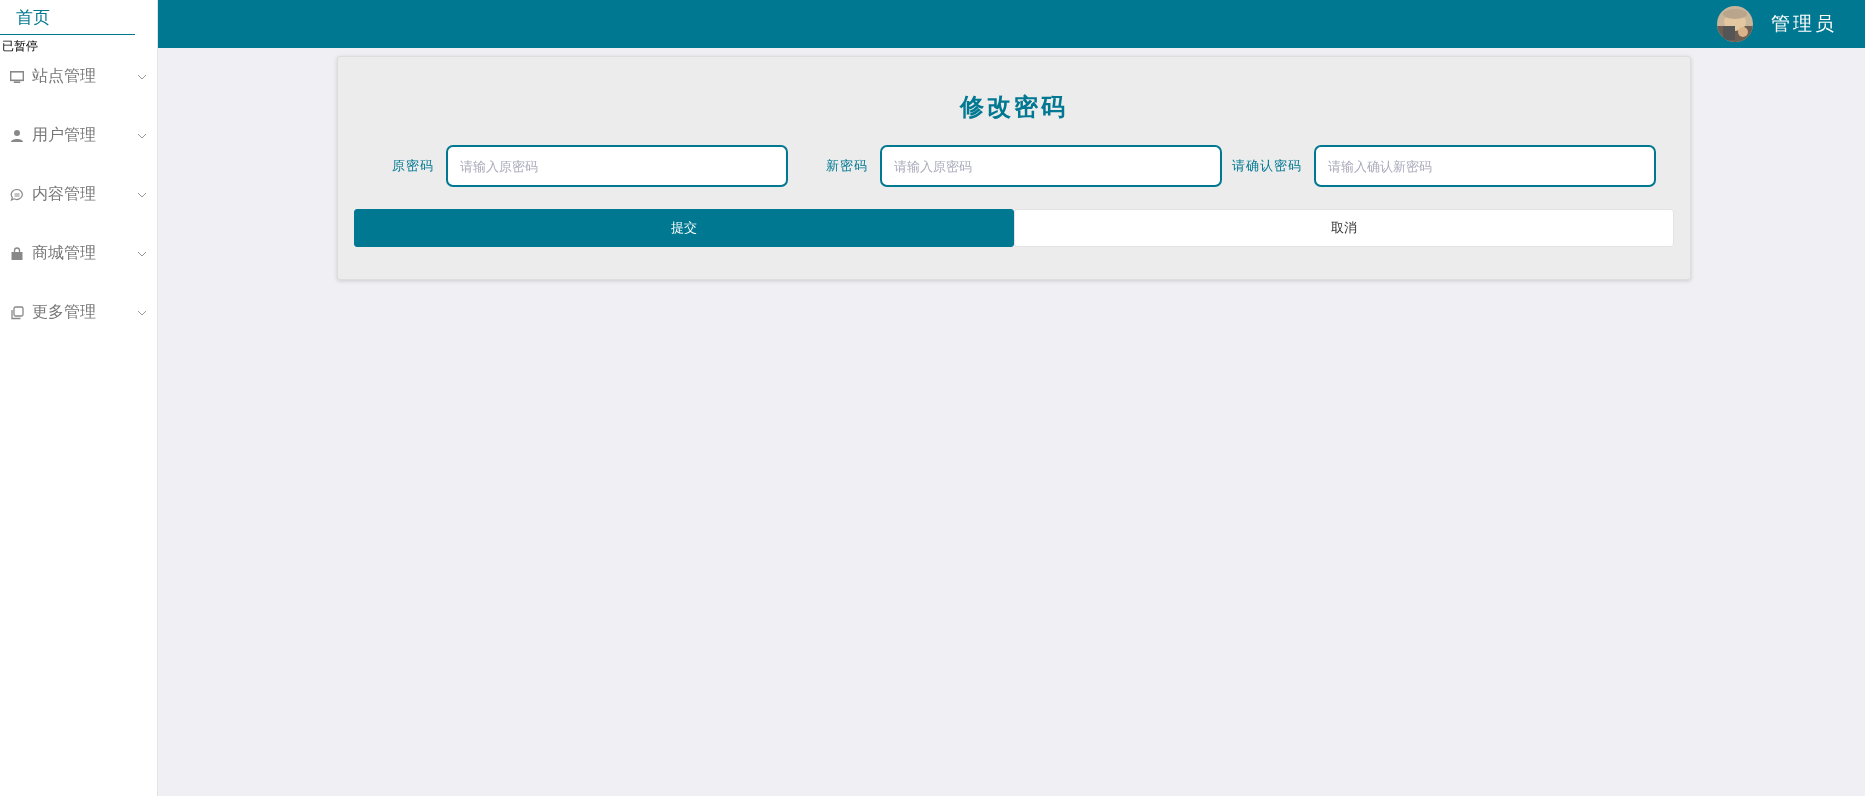 This screenshot has height=796, width=1865. Describe the element at coordinates (1344, 228) in the screenshot. I see `cancel-button: 取消` at that location.